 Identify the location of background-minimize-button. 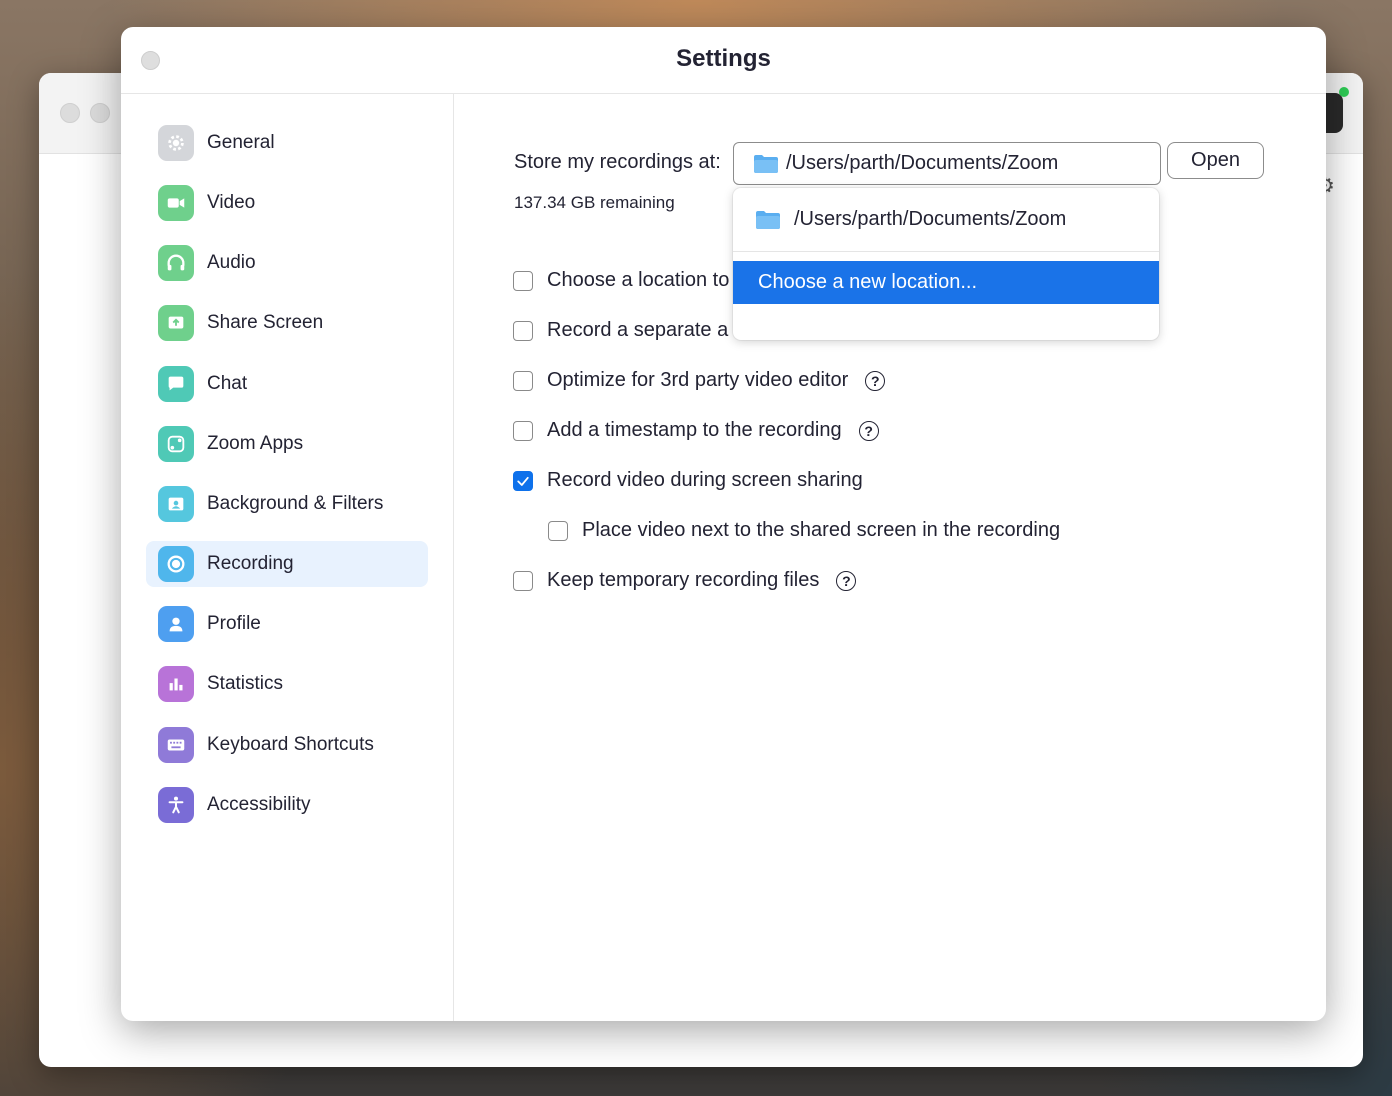
(100, 113).